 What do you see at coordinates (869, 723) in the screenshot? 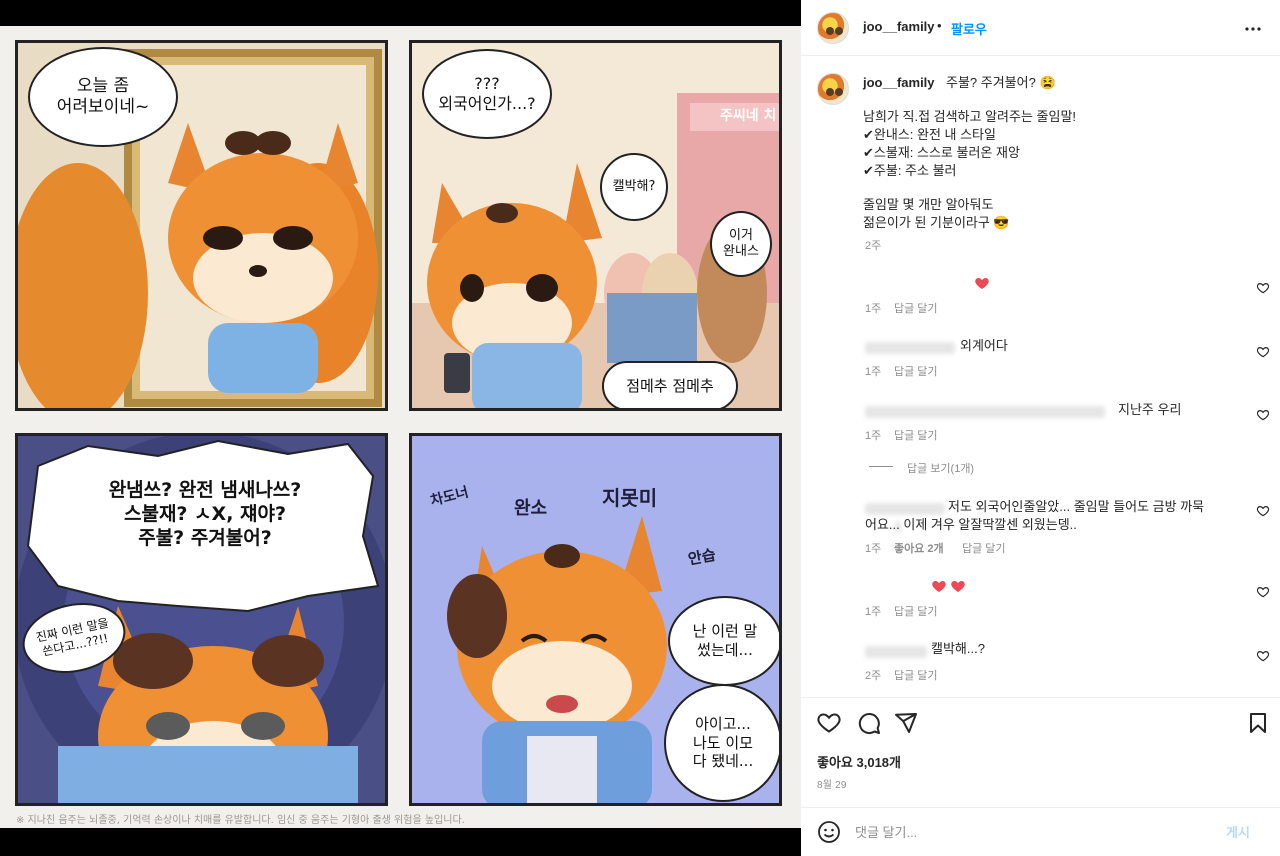
I see `comment-icon` at bounding box center [869, 723].